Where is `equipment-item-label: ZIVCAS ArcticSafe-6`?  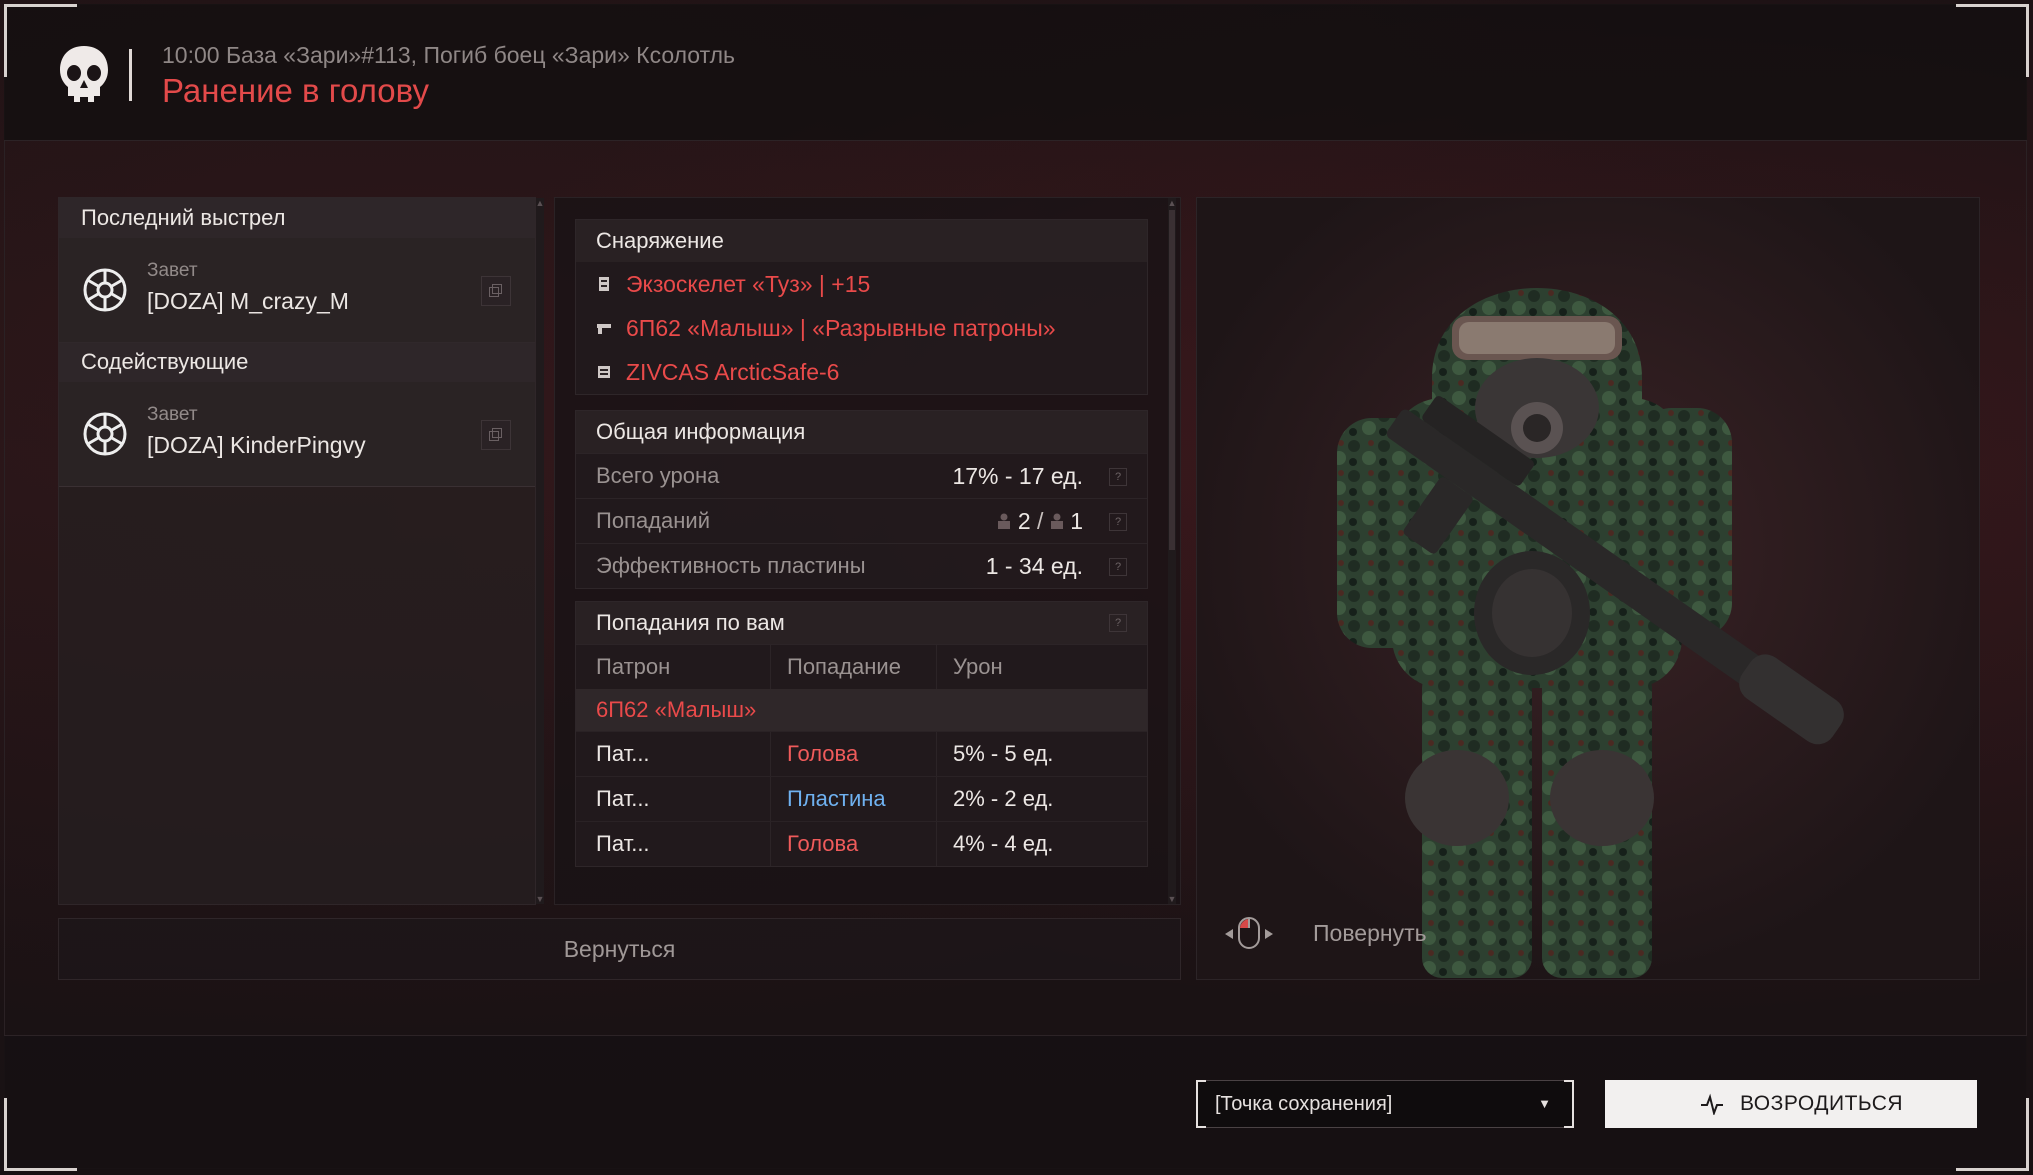
equipment-item-label: ZIVCAS ArcticSafe-6 is located at coordinates (733, 372).